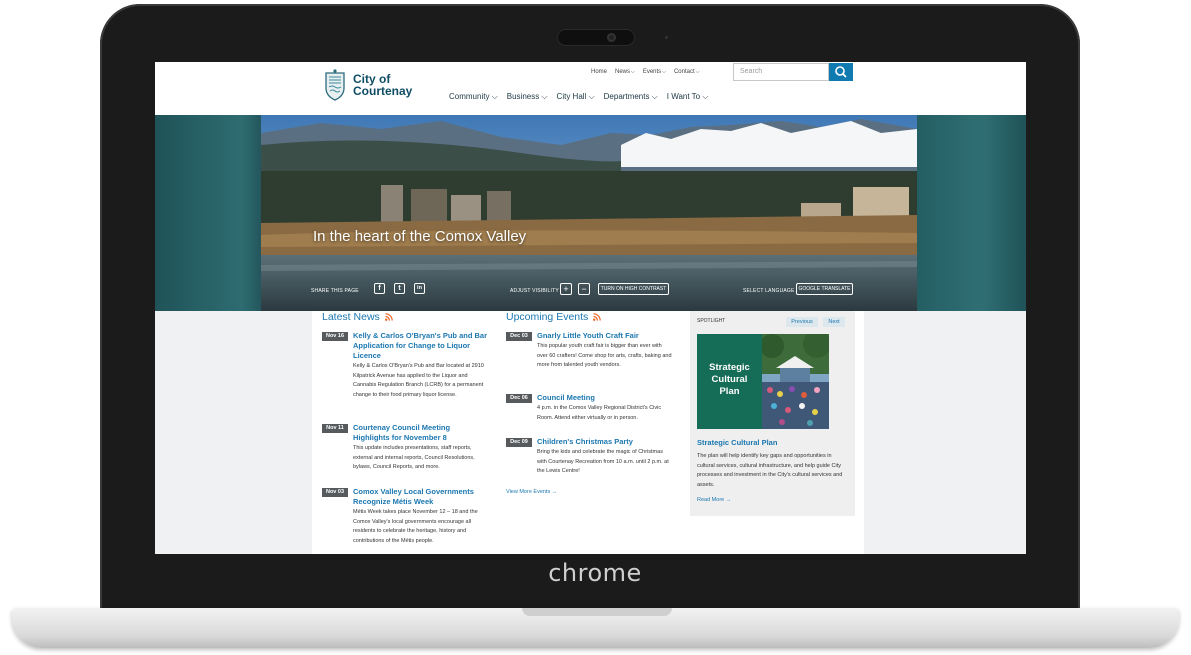 This screenshot has height=655, width=1191. What do you see at coordinates (519, 336) in the screenshot?
I see `date-badge: Dec 03` at bounding box center [519, 336].